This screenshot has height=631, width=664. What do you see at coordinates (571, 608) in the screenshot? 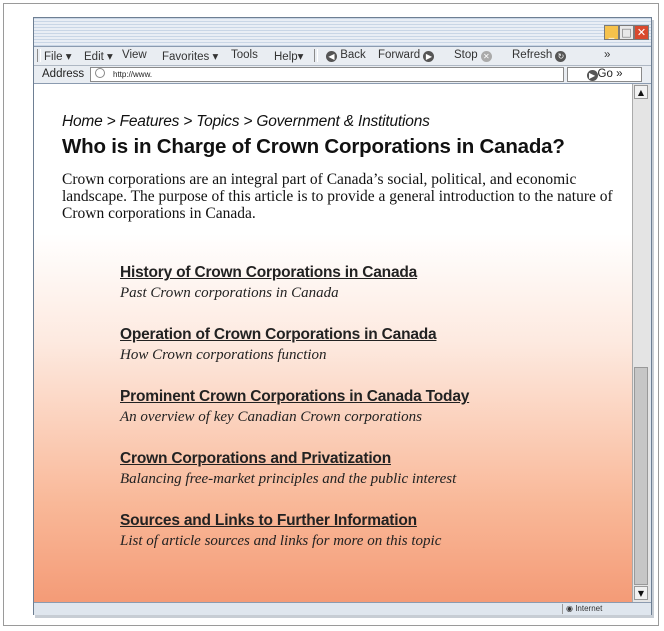
I see `globe-icon: ◉` at bounding box center [571, 608].